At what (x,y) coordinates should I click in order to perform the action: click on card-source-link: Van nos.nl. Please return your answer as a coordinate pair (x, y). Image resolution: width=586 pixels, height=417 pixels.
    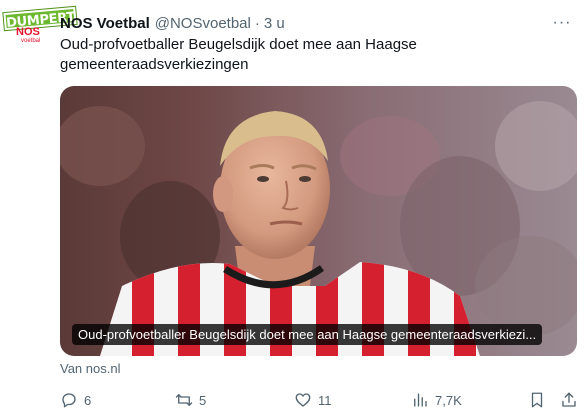
    Looking at the image, I should click on (90, 368).